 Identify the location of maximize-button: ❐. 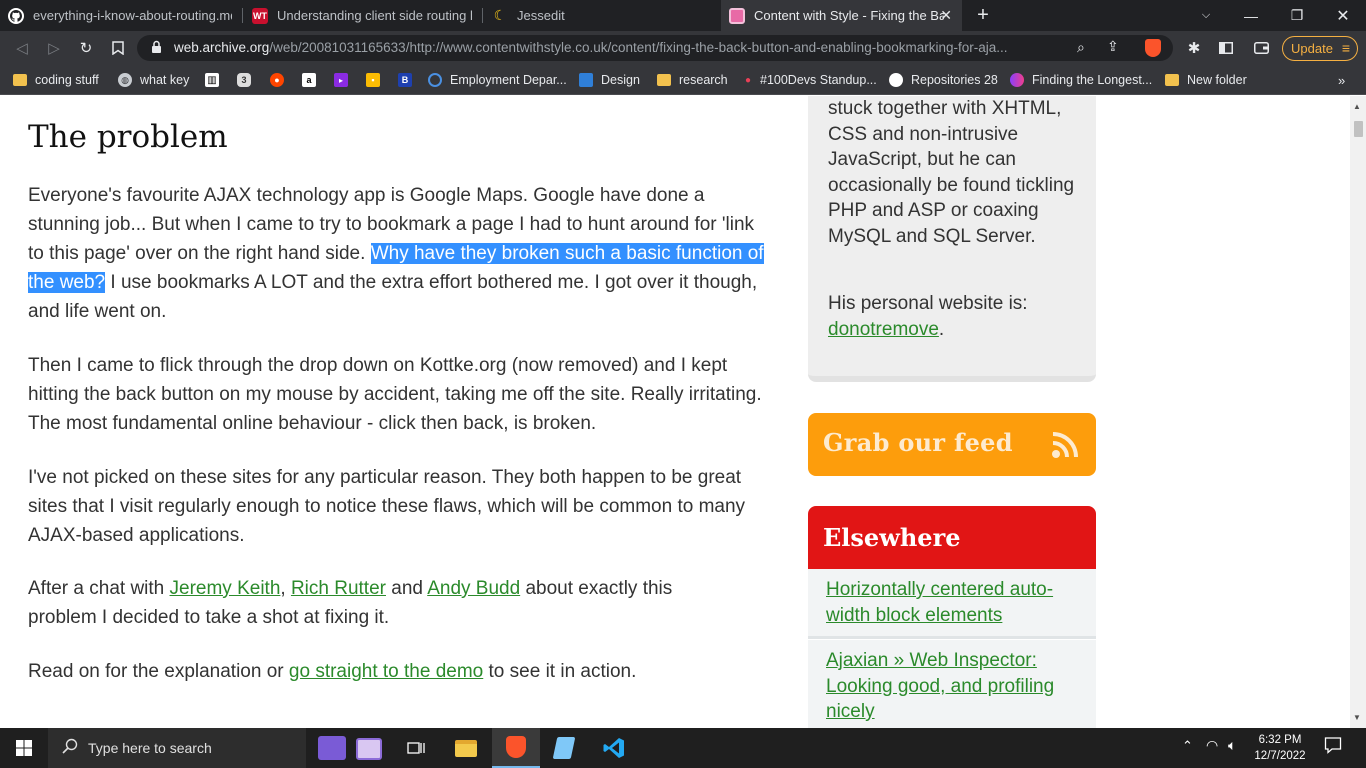
(1297, 15).